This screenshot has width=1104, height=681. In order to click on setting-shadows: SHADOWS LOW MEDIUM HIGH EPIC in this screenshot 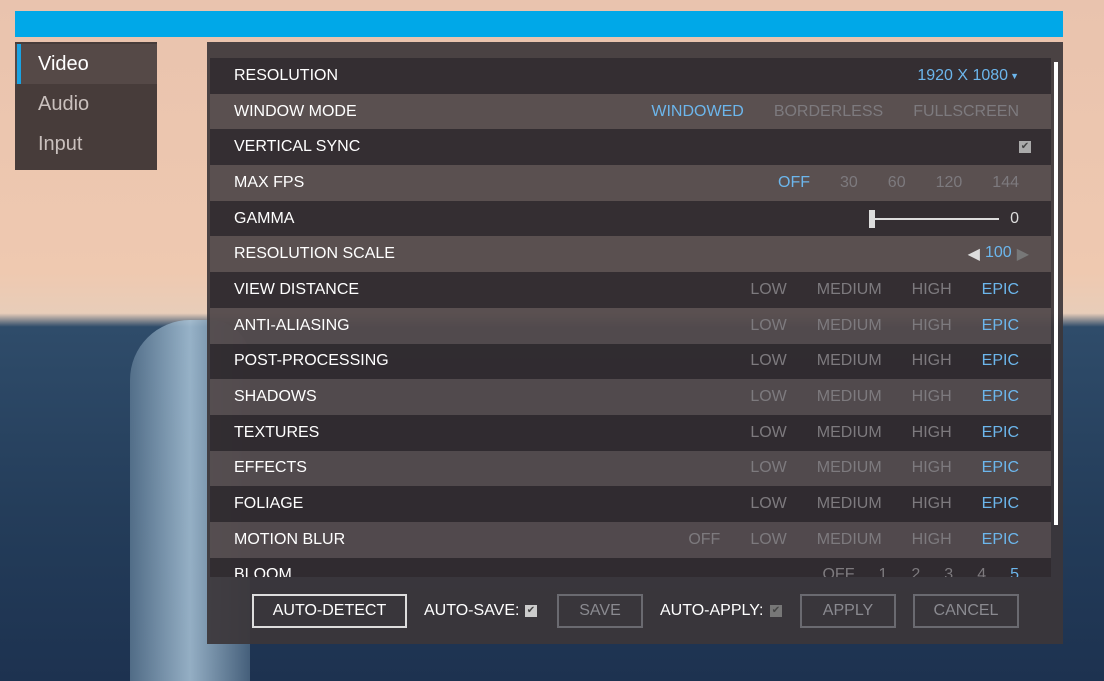, I will do `click(630, 397)`.